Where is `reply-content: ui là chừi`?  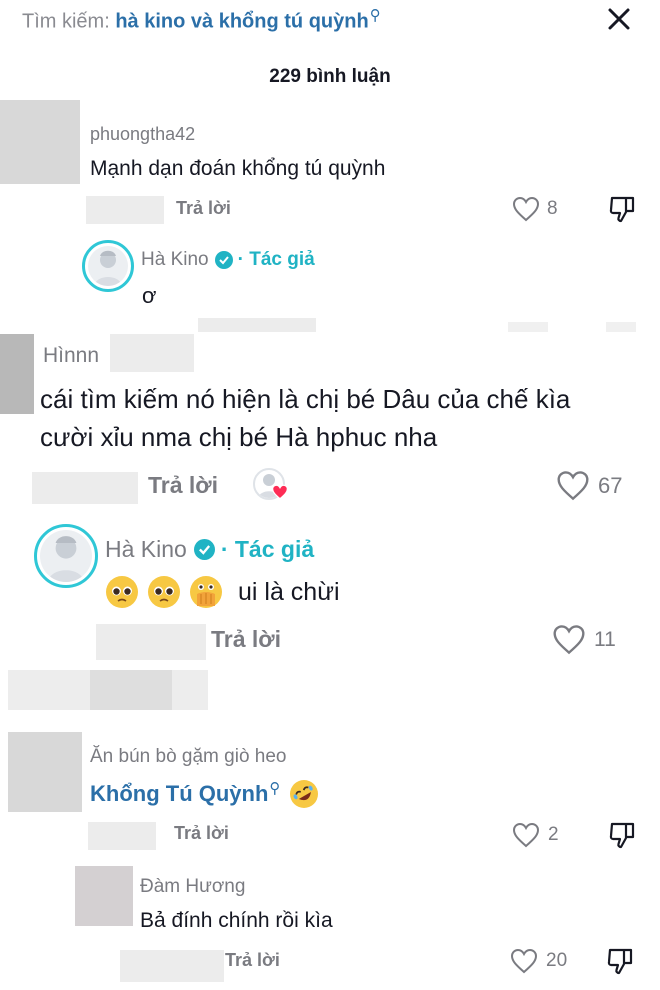
reply-content: ui là chừi is located at coordinates (223, 592).